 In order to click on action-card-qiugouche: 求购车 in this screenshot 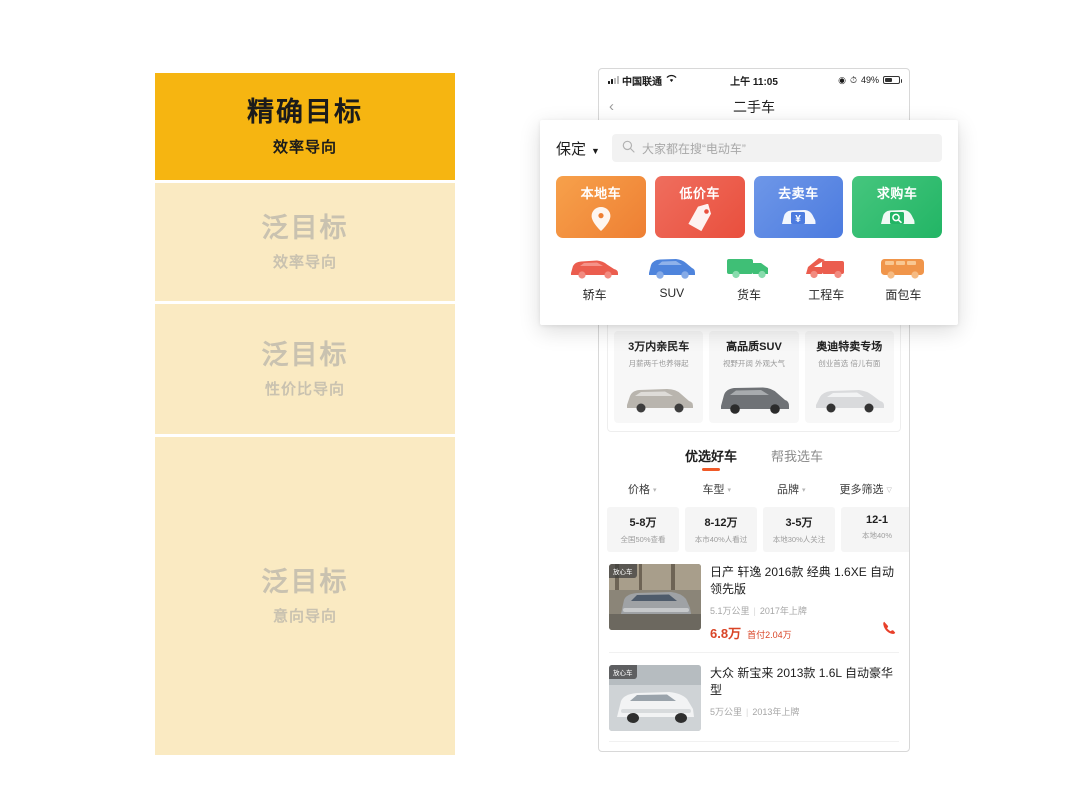, I will do `click(897, 207)`.